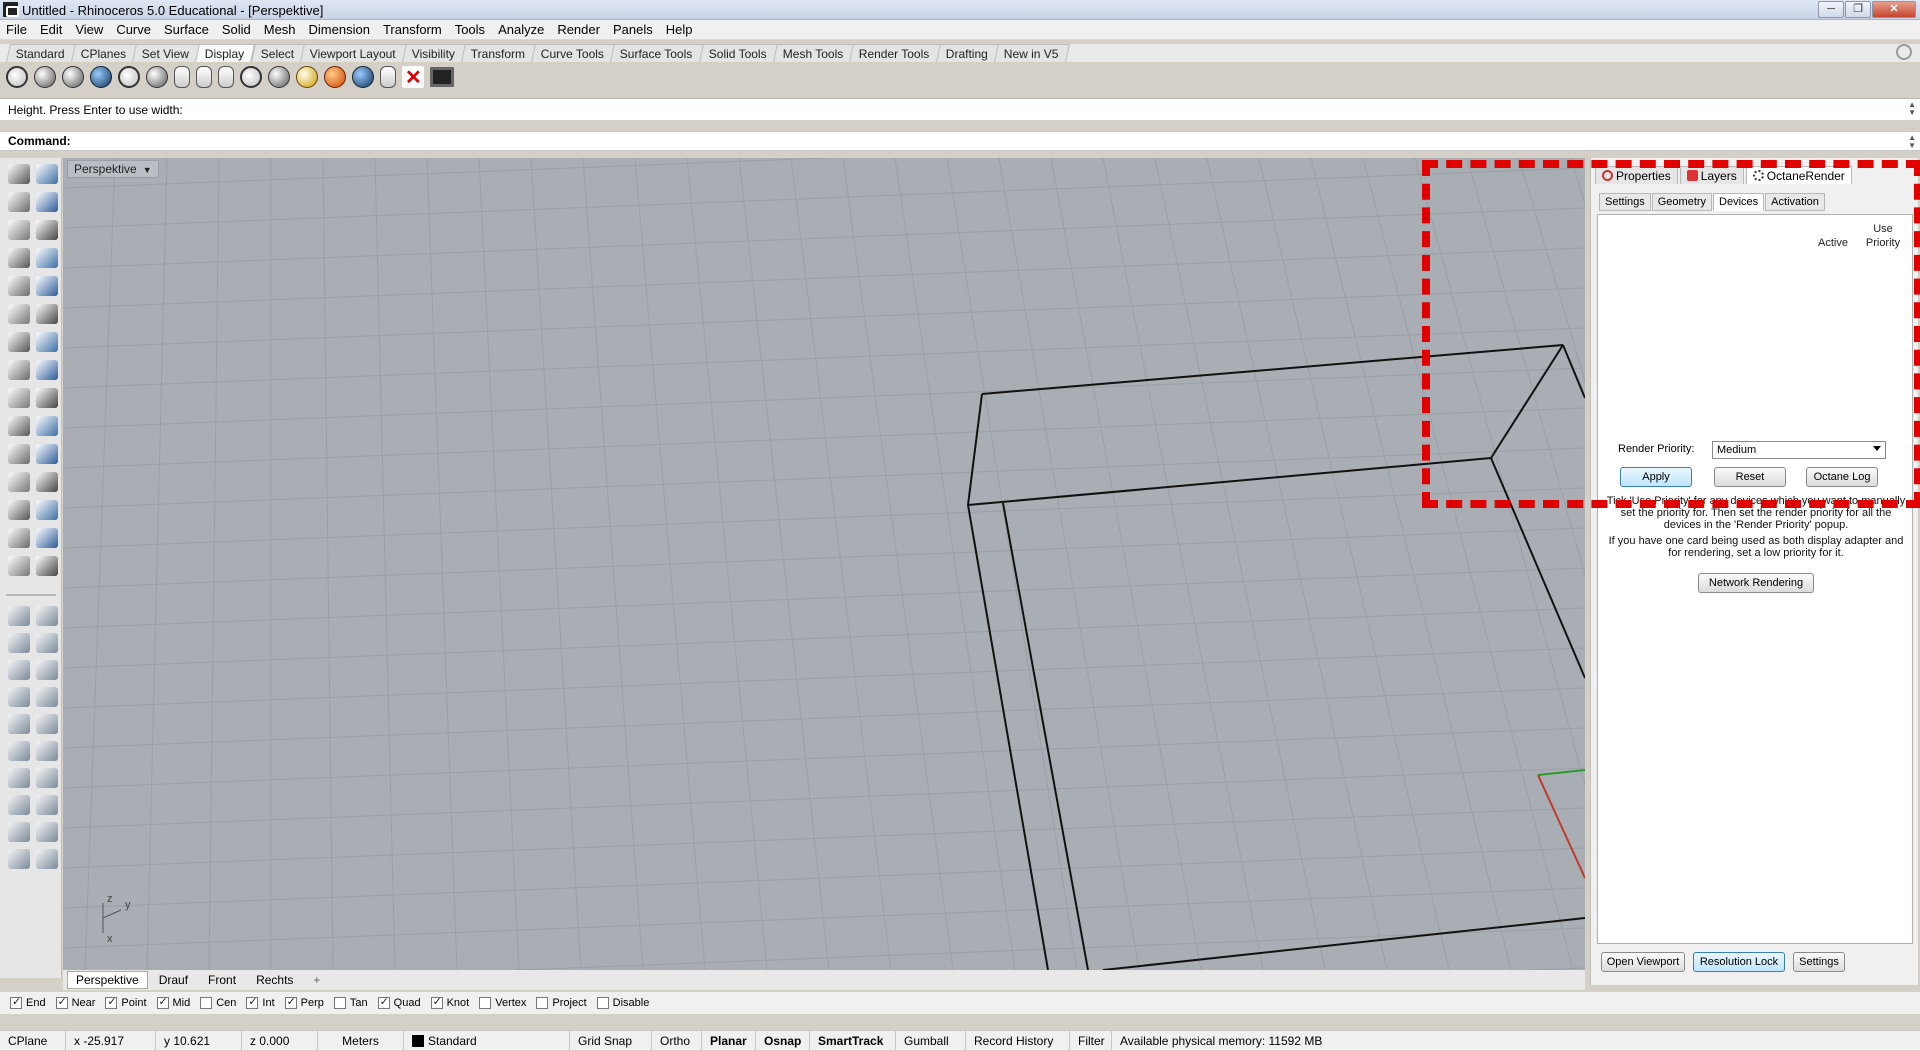  What do you see at coordinates (41, 53) in the screenshot?
I see `toolbar-tab-standard: Standard` at bounding box center [41, 53].